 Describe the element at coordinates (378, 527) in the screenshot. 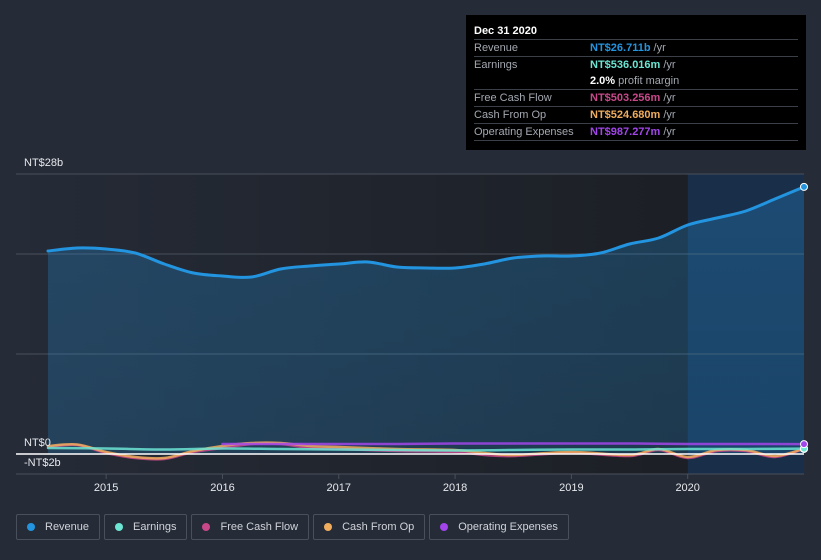

I see `legend-label: Cash From Op` at that location.